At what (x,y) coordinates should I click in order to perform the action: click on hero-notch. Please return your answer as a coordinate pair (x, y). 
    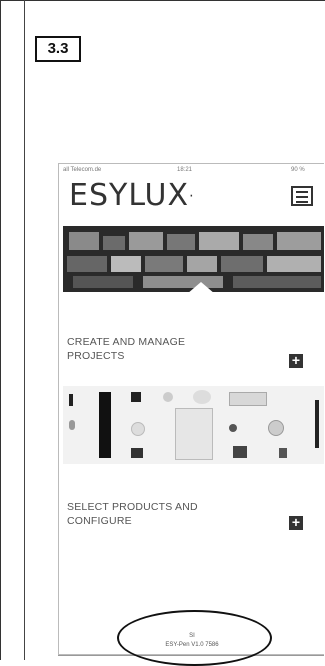
    Looking at the image, I should click on (201, 288).